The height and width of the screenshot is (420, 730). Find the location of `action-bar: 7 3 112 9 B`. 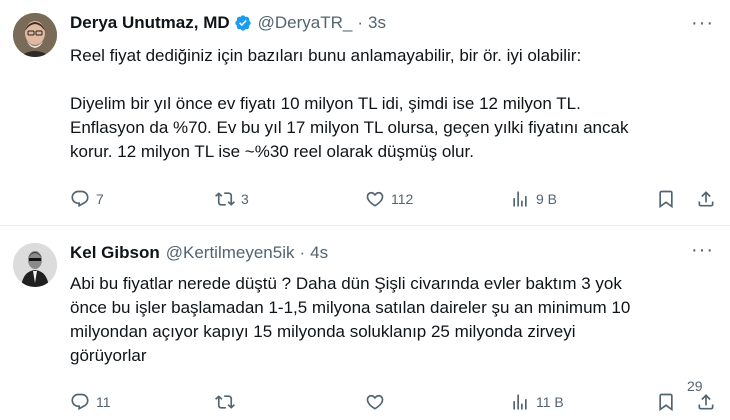

action-bar: 7 3 112 9 B is located at coordinates (395, 199).